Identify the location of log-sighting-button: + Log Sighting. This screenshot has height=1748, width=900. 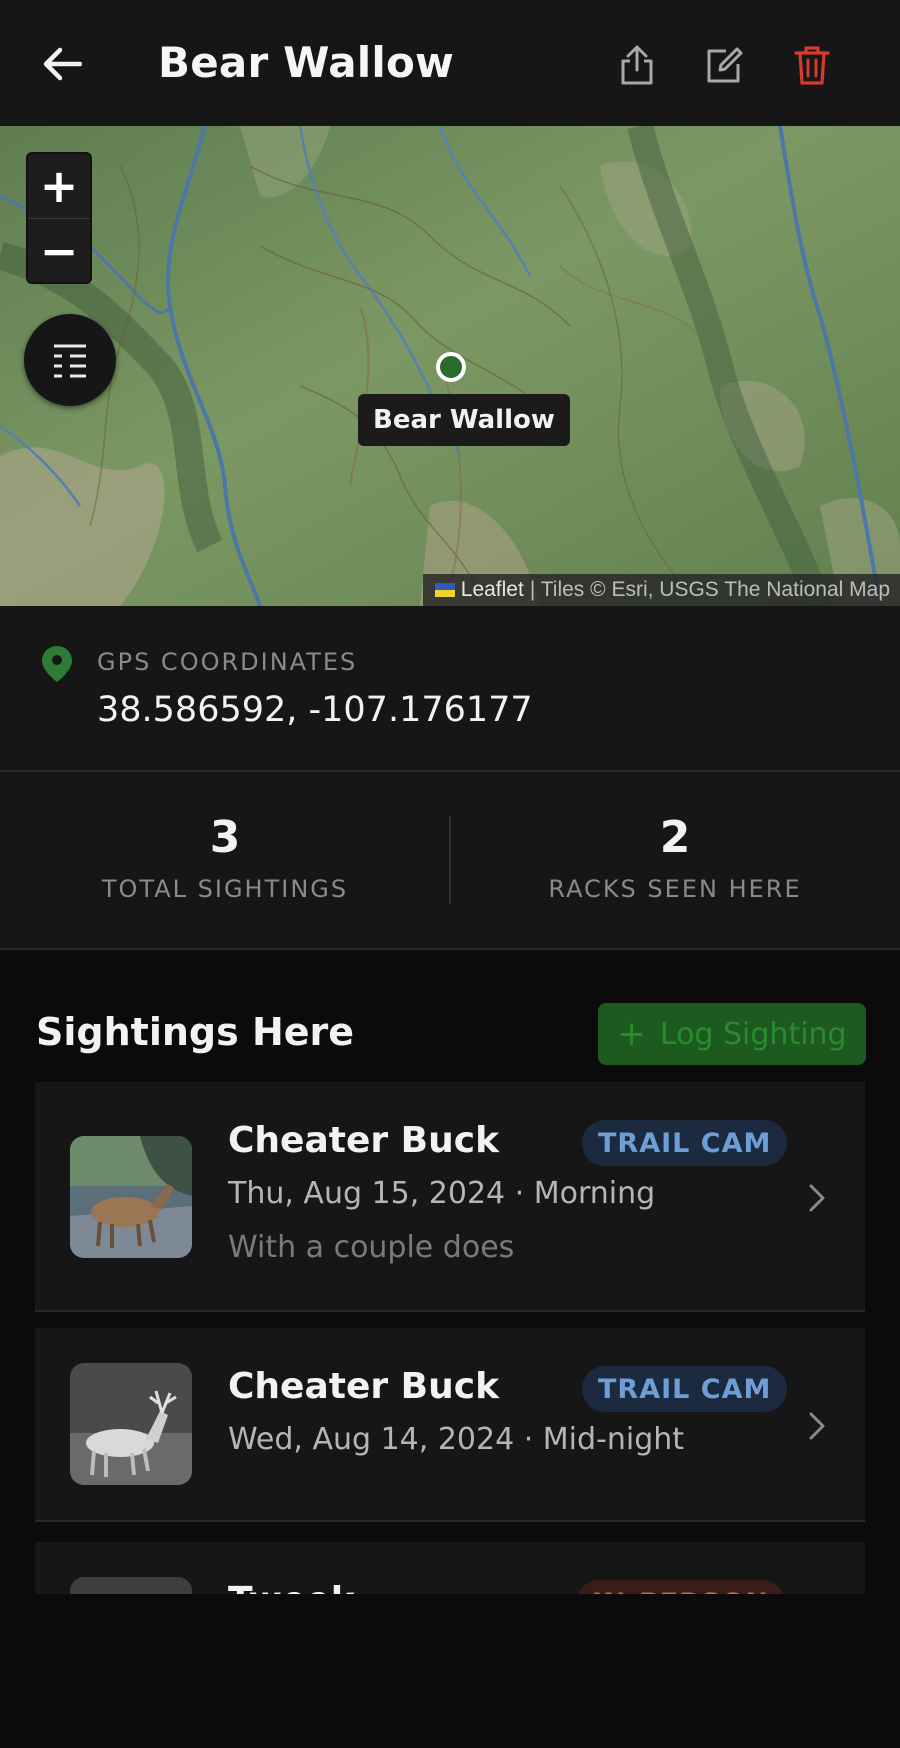
(732, 1034).